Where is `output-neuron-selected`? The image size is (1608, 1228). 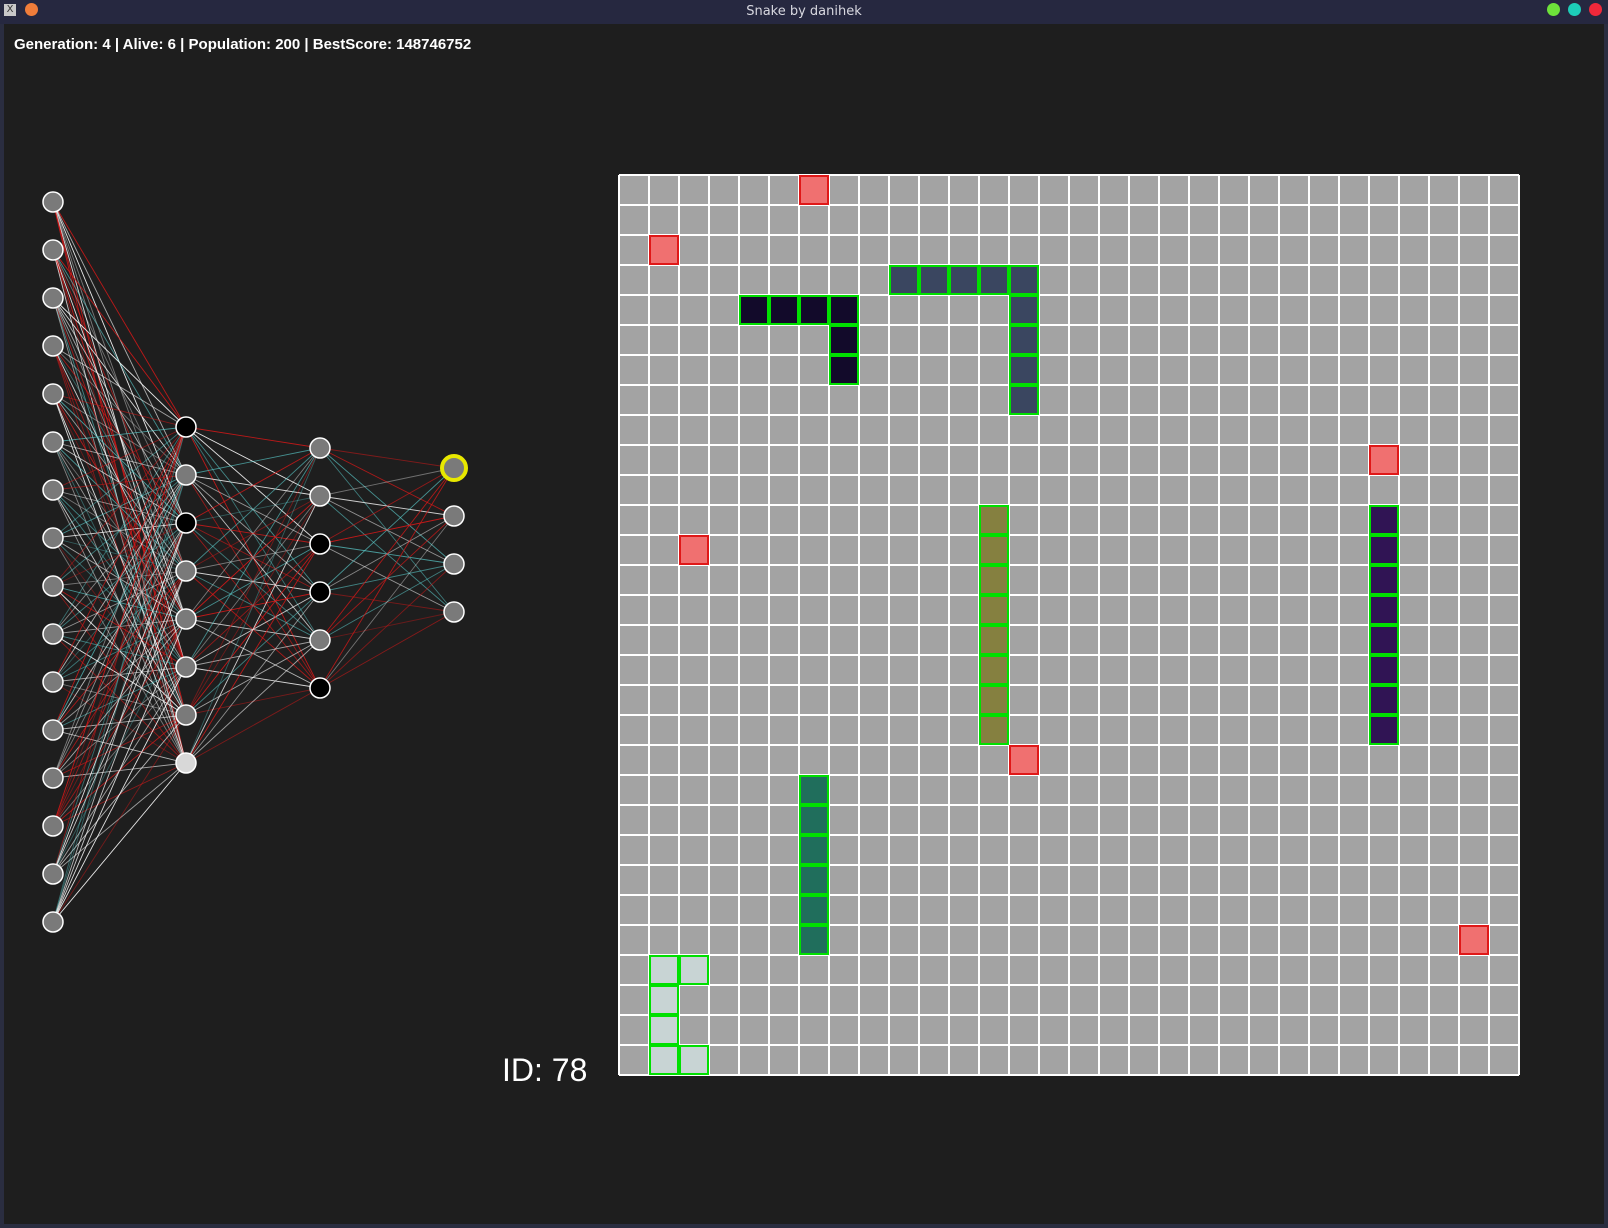 output-neuron-selected is located at coordinates (454, 468).